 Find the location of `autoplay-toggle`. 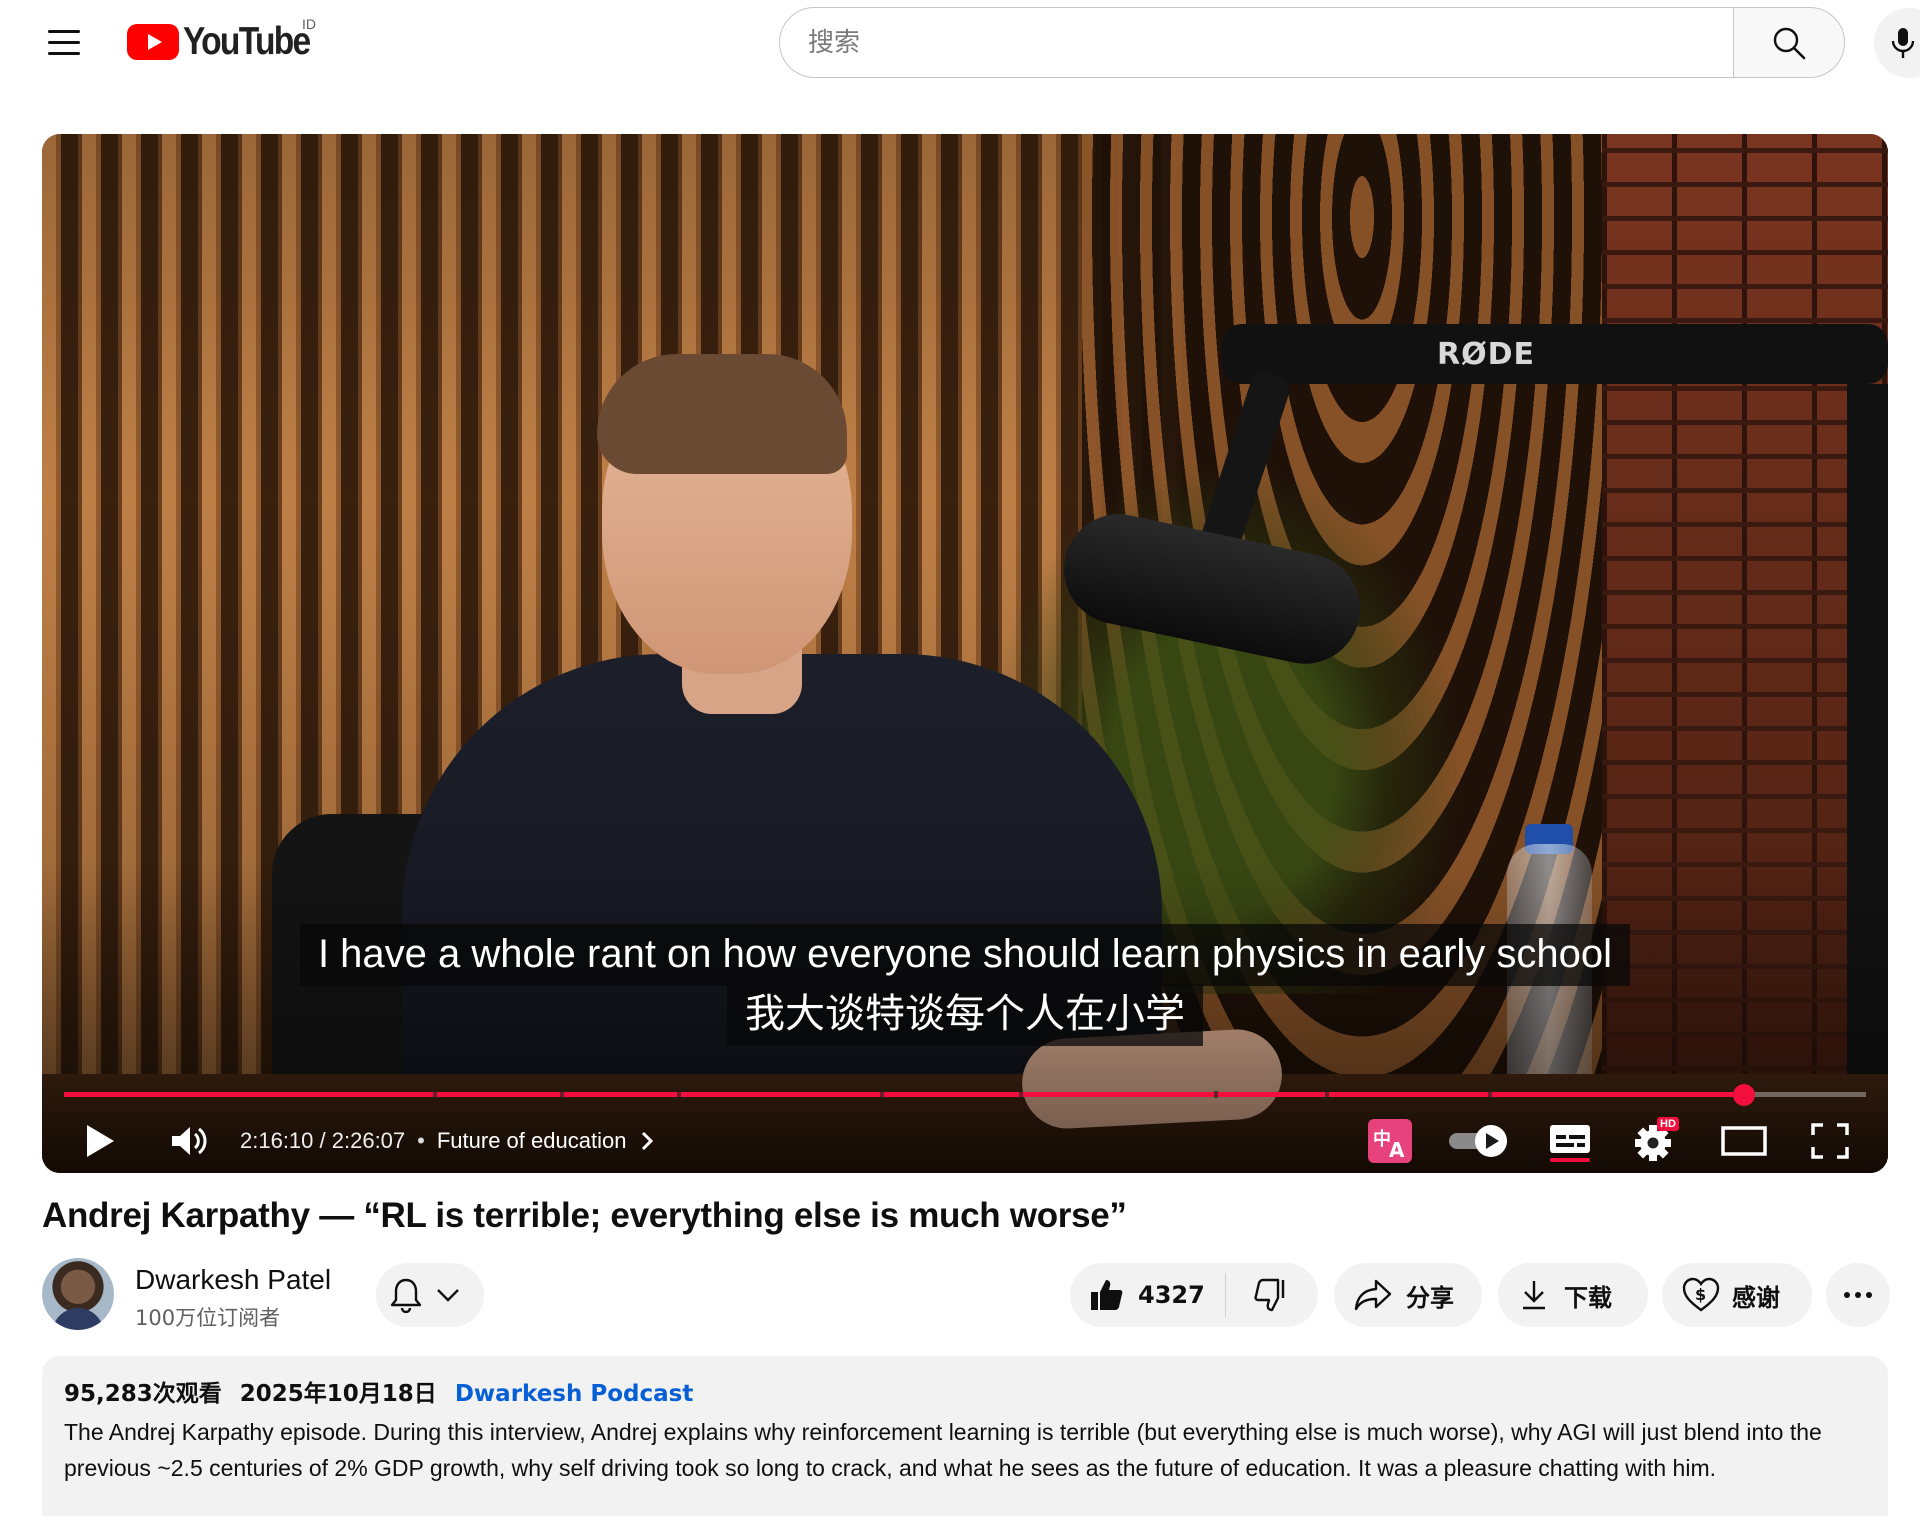

autoplay-toggle is located at coordinates (1479, 1141).